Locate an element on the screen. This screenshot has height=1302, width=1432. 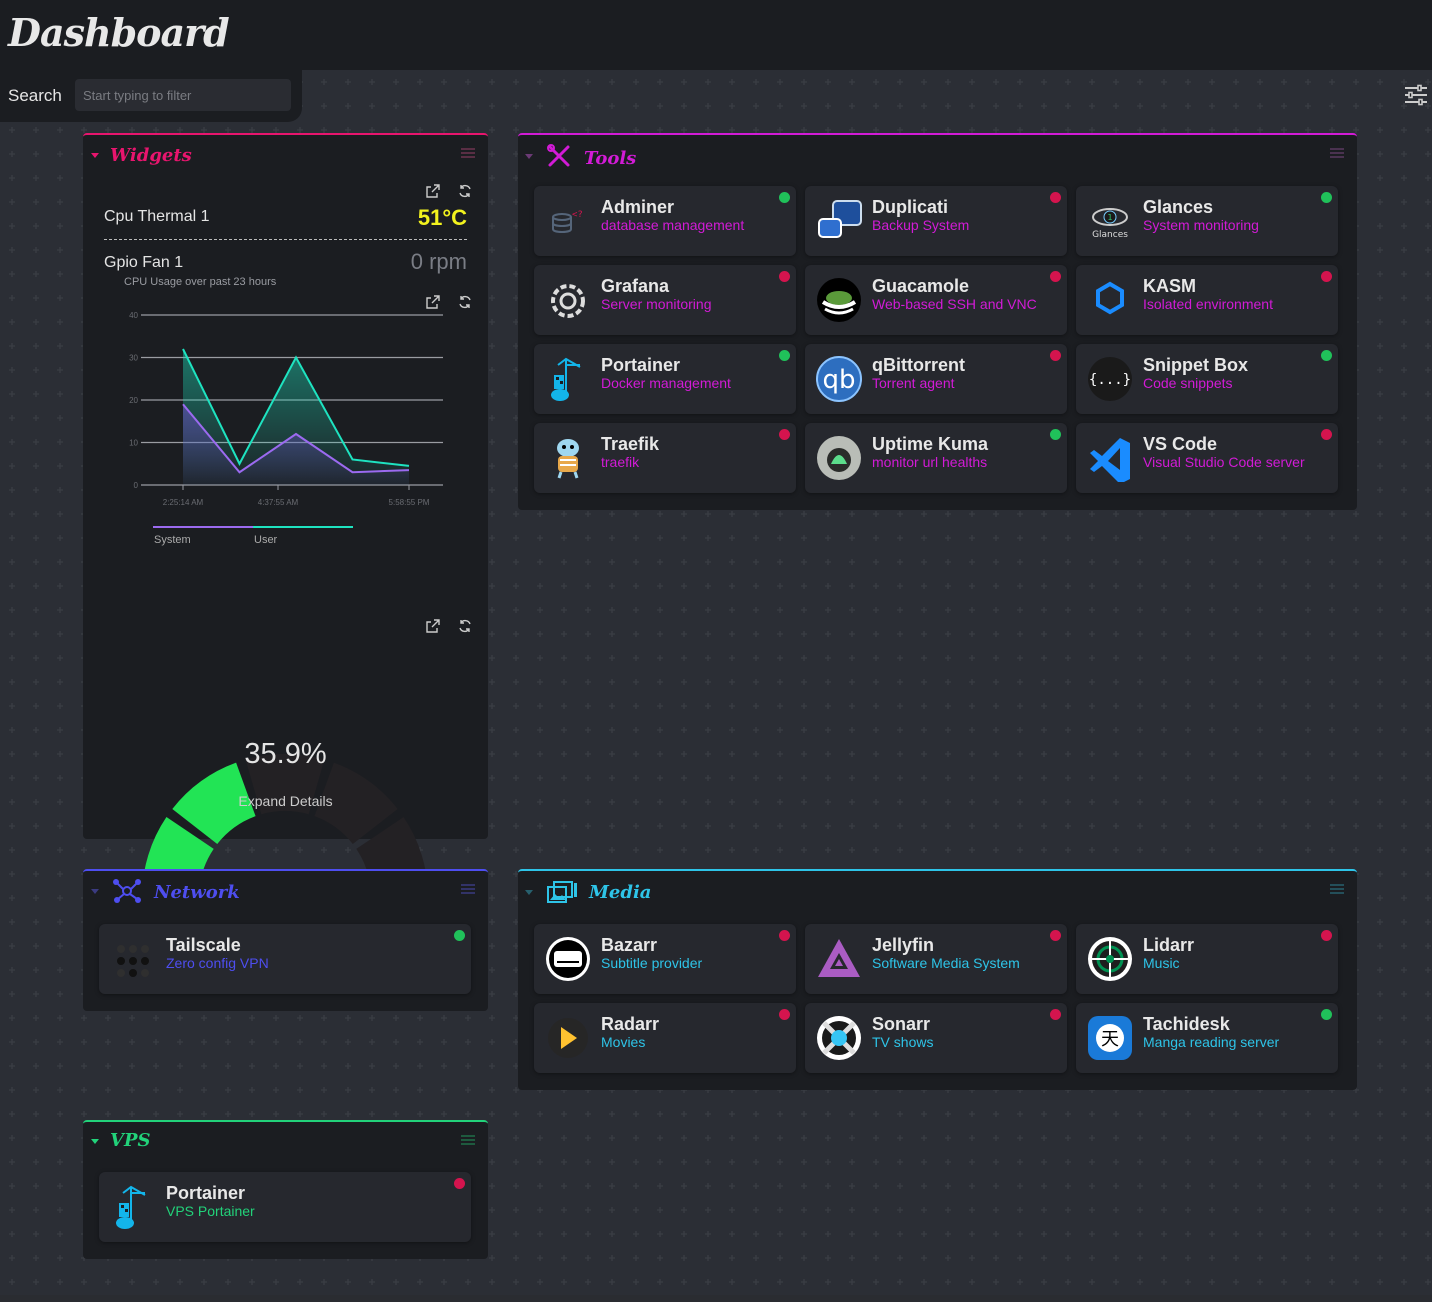
tachidesk-icon: 天 is located at coordinates (1110, 1038).